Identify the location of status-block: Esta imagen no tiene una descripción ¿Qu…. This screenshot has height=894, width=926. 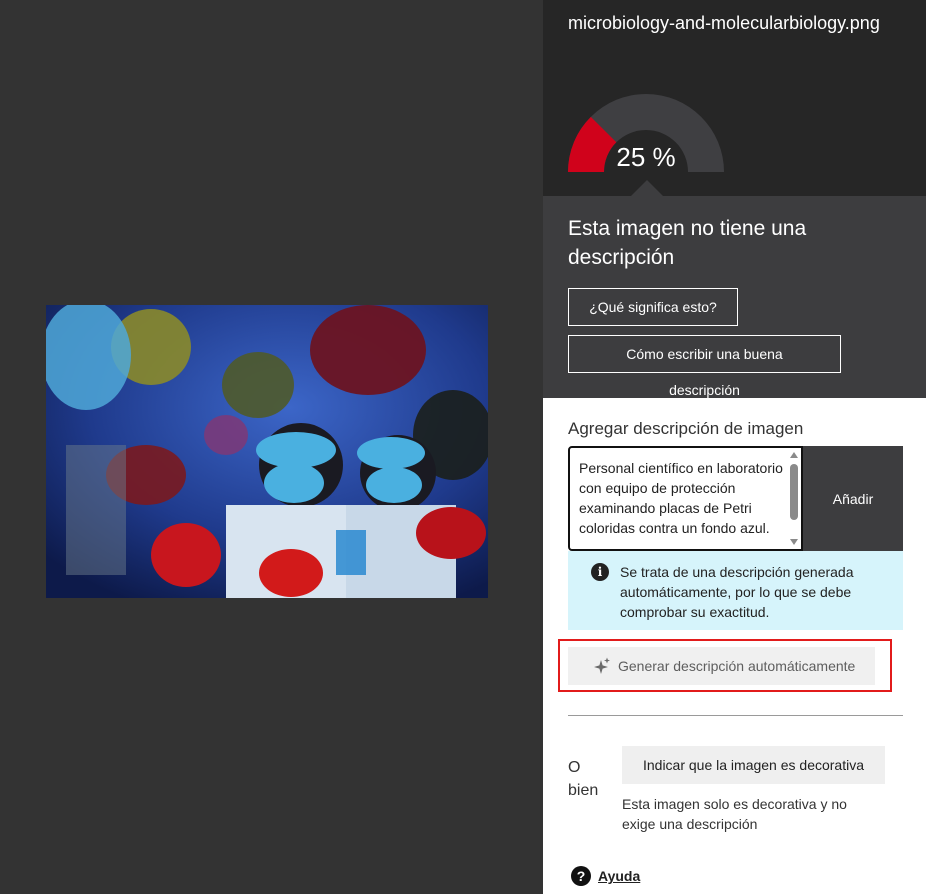
(734, 297).